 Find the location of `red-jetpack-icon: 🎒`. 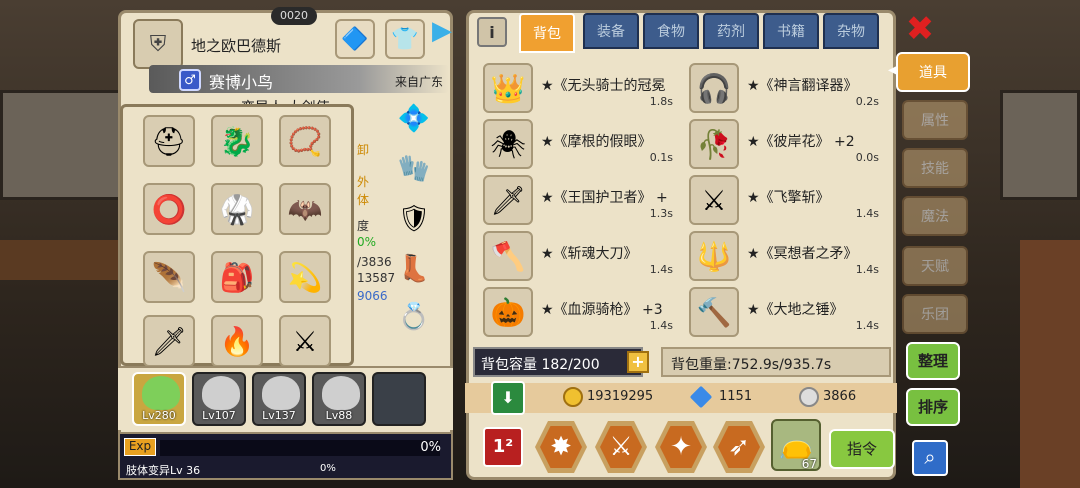

red-jetpack-icon: 🎒 is located at coordinates (237, 277).